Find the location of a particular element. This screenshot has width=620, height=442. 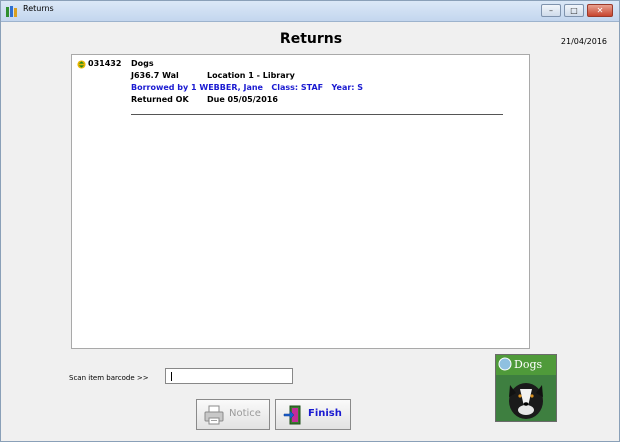

scan-barcode-label: Scan item barcode >> is located at coordinates (109, 378).